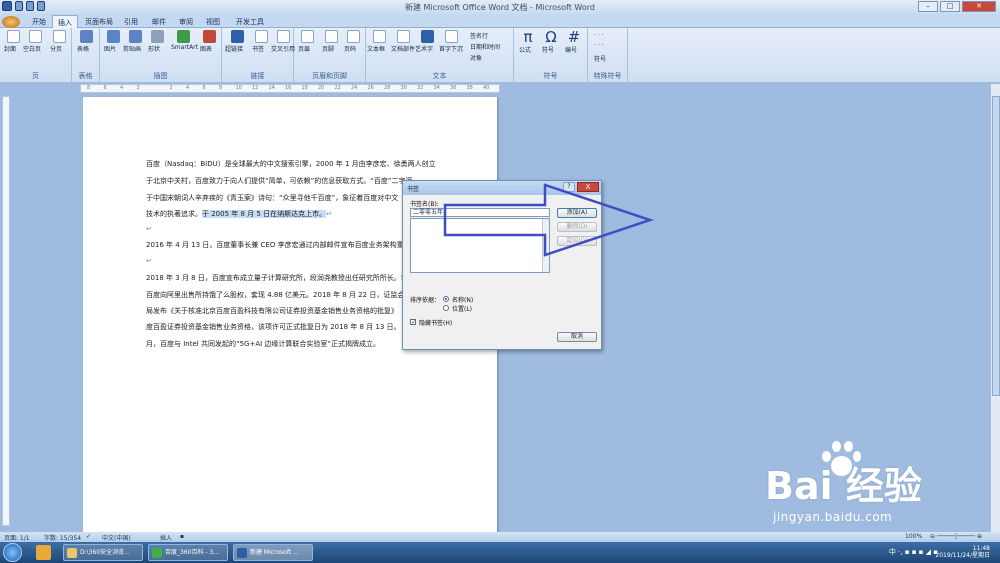 The height and width of the screenshot is (563, 1000). What do you see at coordinates (337, 88) in the screenshot?
I see `ruler-mark: 22` at bounding box center [337, 88].